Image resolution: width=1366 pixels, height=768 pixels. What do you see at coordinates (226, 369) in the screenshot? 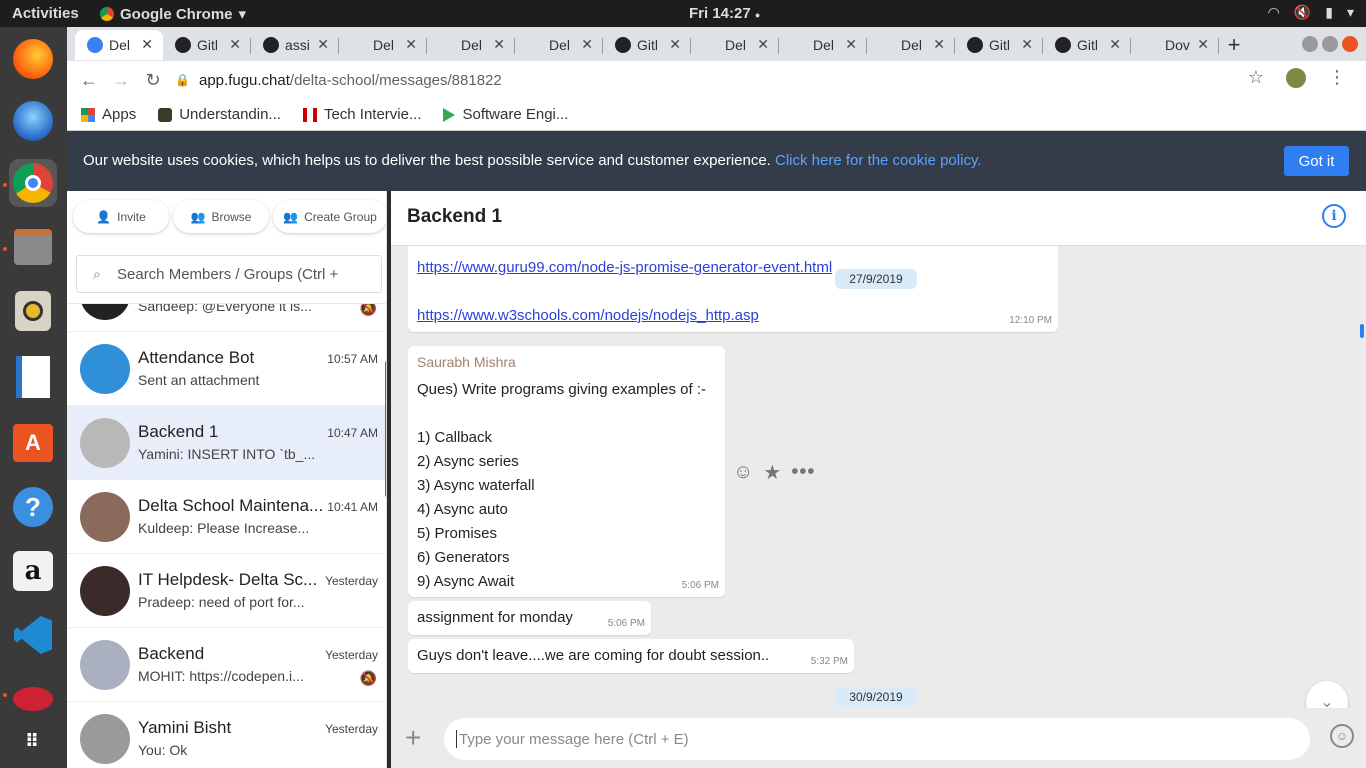
I see `list-item: Attendance Bot Sent an attachment 10:57 AM` at bounding box center [226, 369].